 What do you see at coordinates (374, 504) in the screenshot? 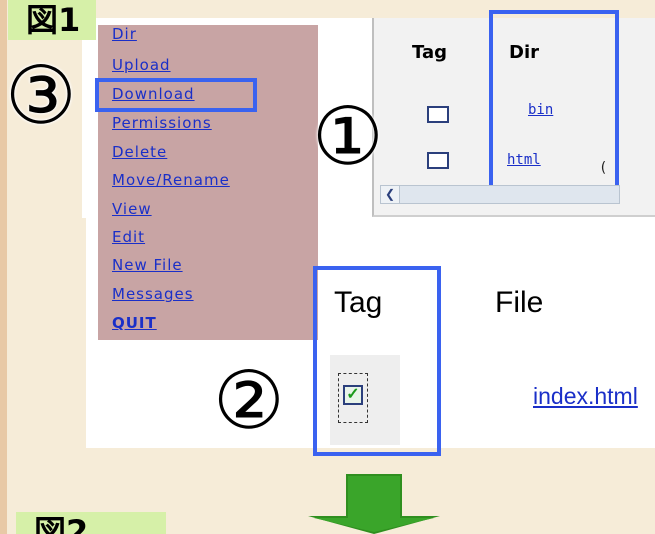
I see `down-arrow-icon` at bounding box center [374, 504].